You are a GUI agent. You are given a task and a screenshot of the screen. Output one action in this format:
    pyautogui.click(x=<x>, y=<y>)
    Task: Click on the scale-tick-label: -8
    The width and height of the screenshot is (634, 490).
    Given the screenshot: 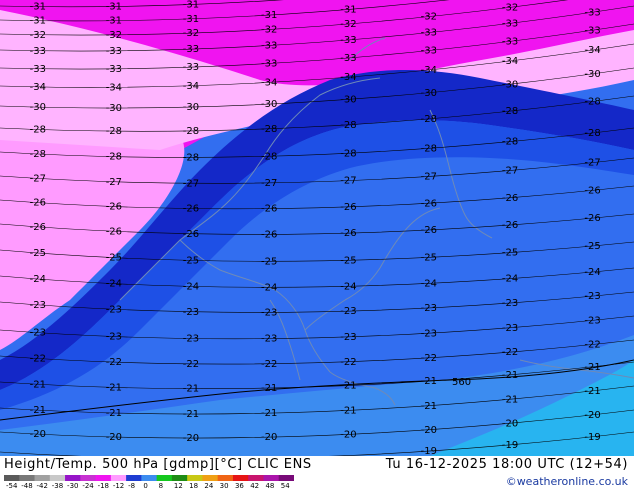 What is the action you would take?
    pyautogui.click(x=131, y=485)
    